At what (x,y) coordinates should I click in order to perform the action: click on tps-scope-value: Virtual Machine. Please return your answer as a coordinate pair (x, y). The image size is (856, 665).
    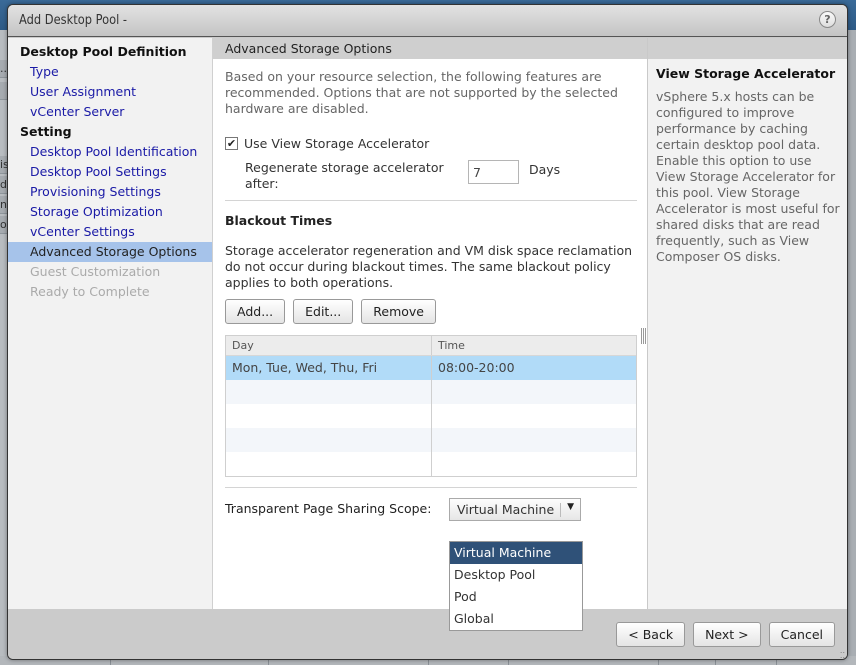
    Looking at the image, I should click on (506, 509).